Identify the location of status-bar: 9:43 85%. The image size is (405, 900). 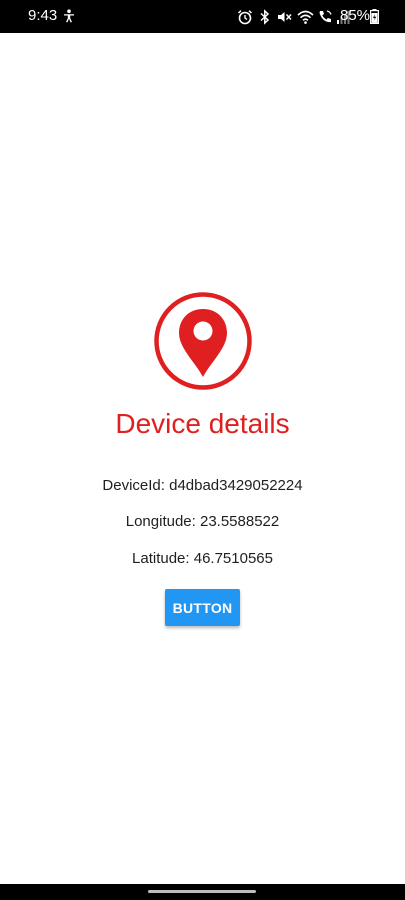
(202, 16).